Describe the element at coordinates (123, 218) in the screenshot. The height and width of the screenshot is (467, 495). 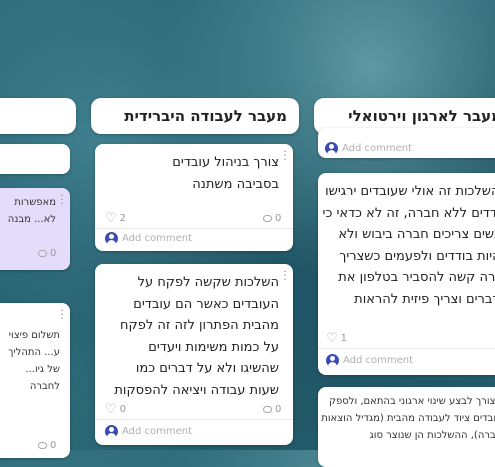
I see `like-count: 2` at that location.